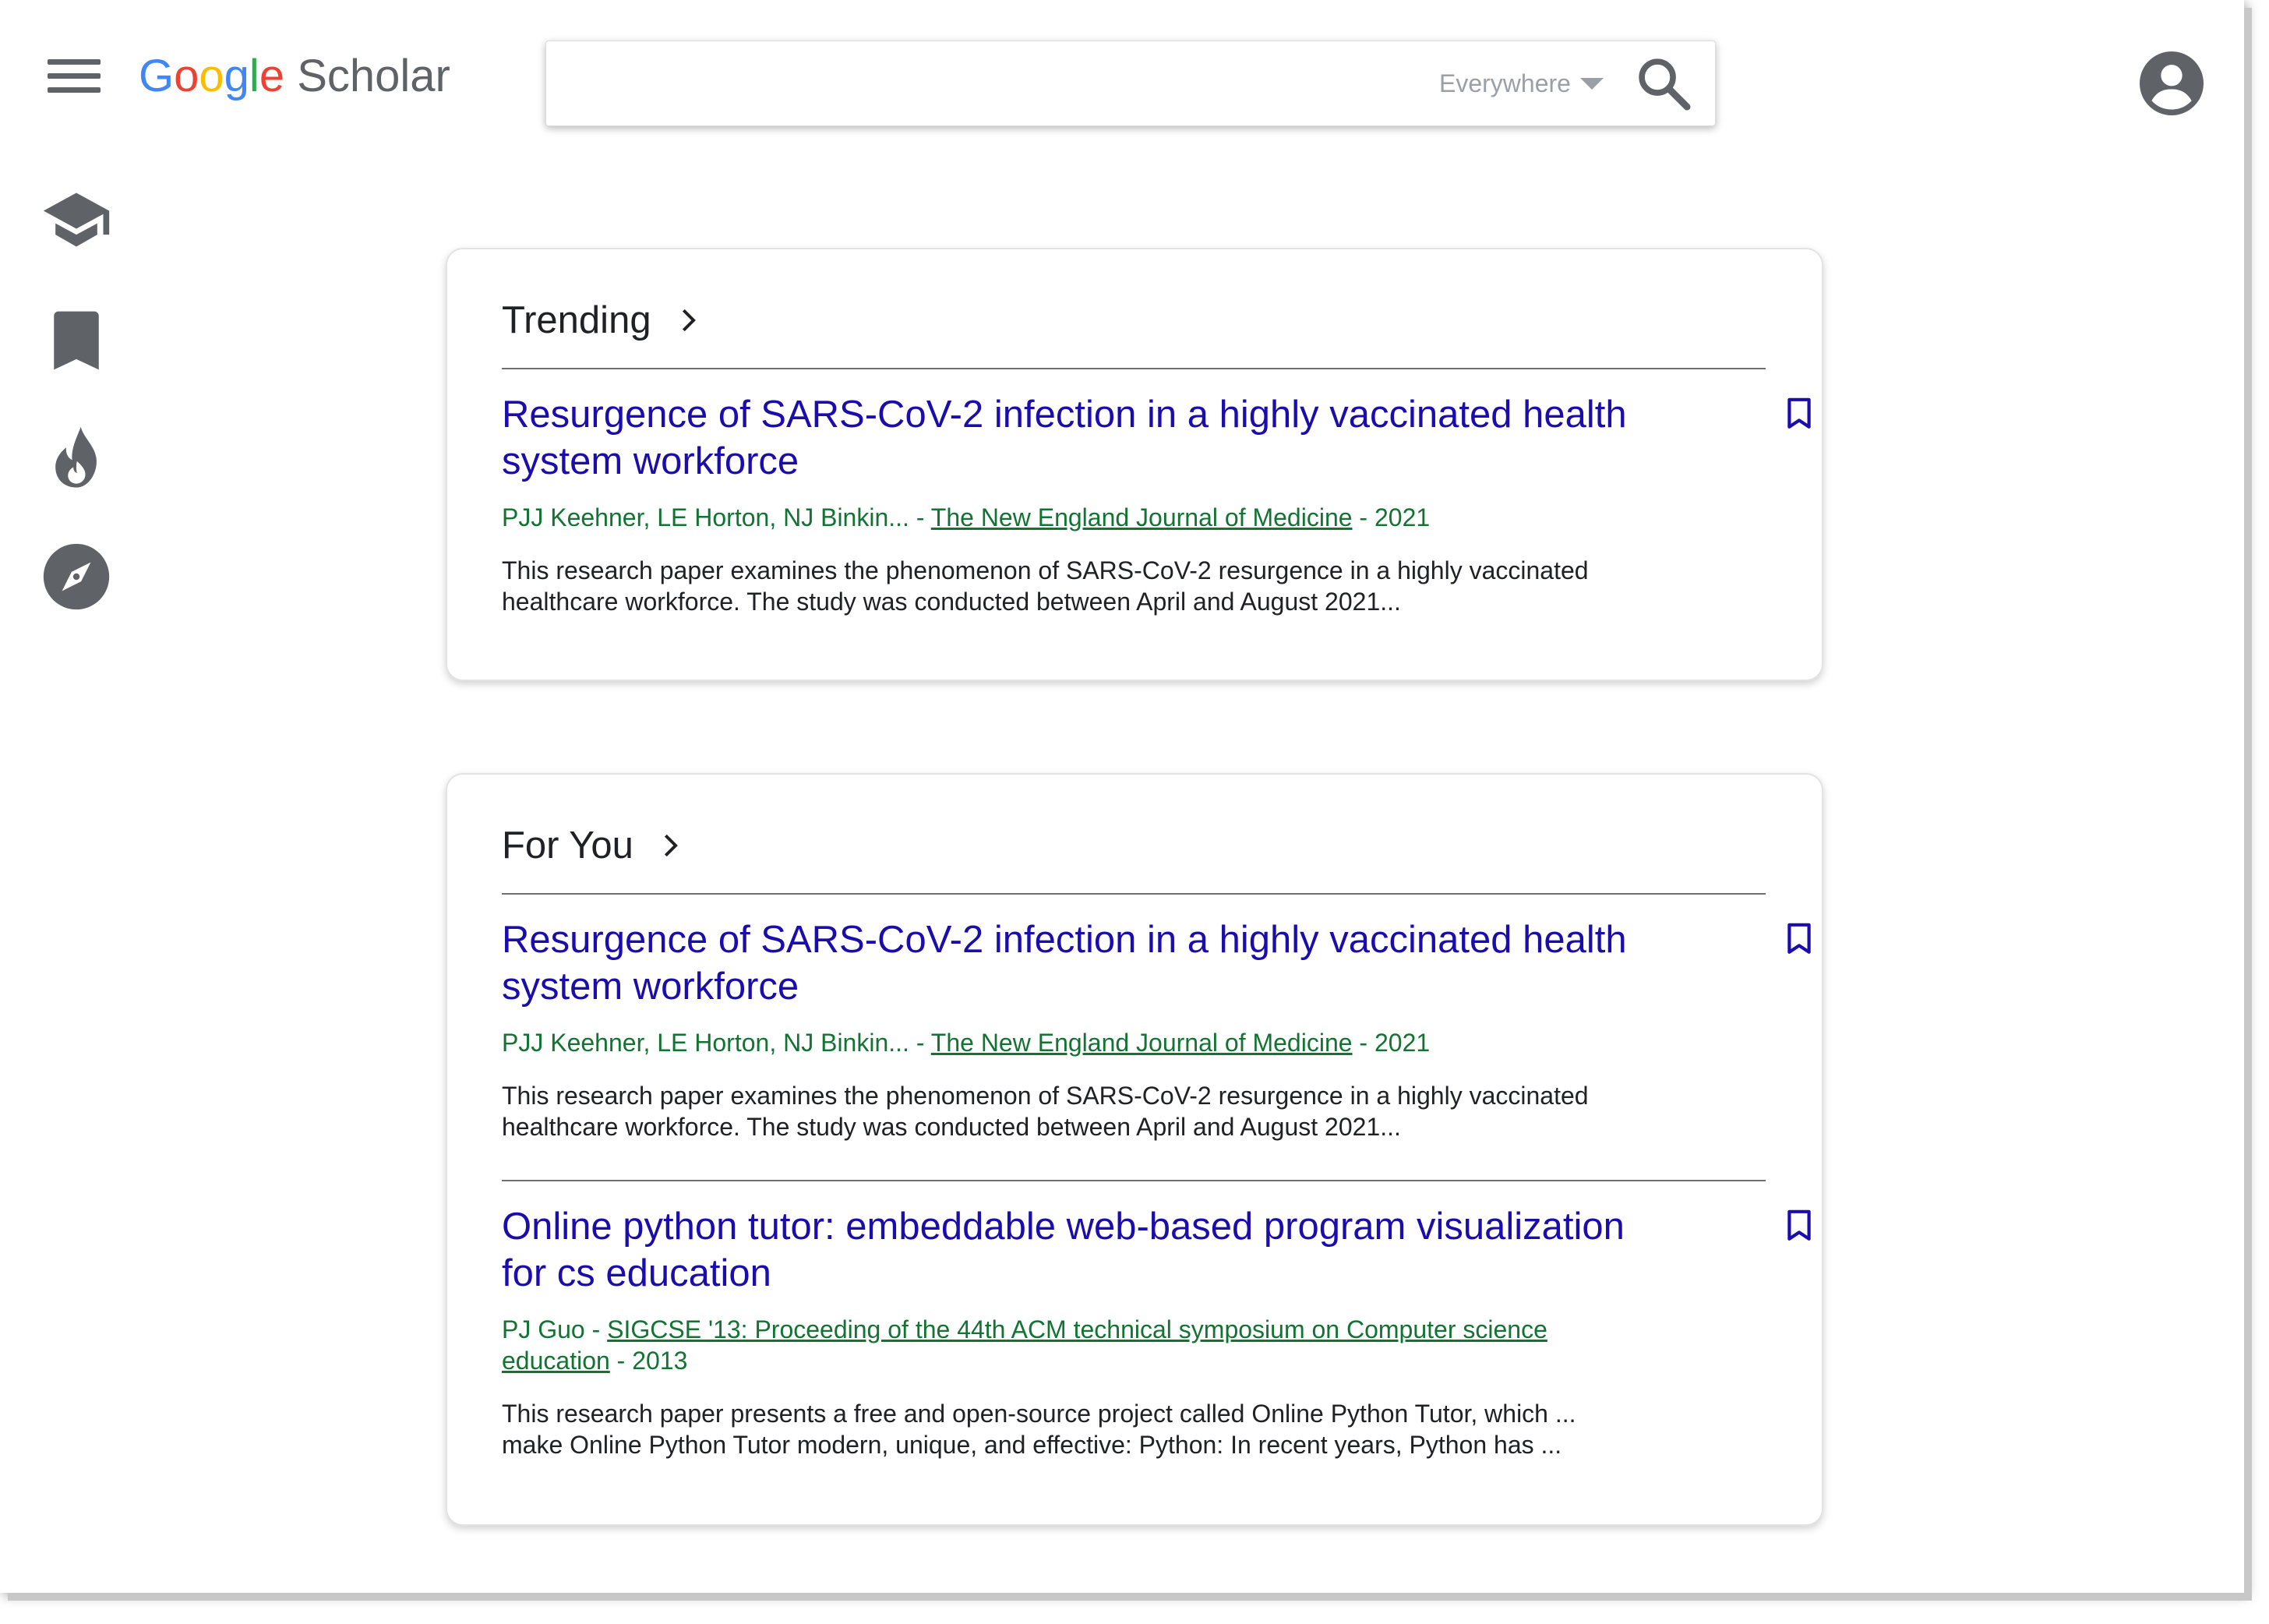  I want to click on trending-header: Trending, so click(601, 320).